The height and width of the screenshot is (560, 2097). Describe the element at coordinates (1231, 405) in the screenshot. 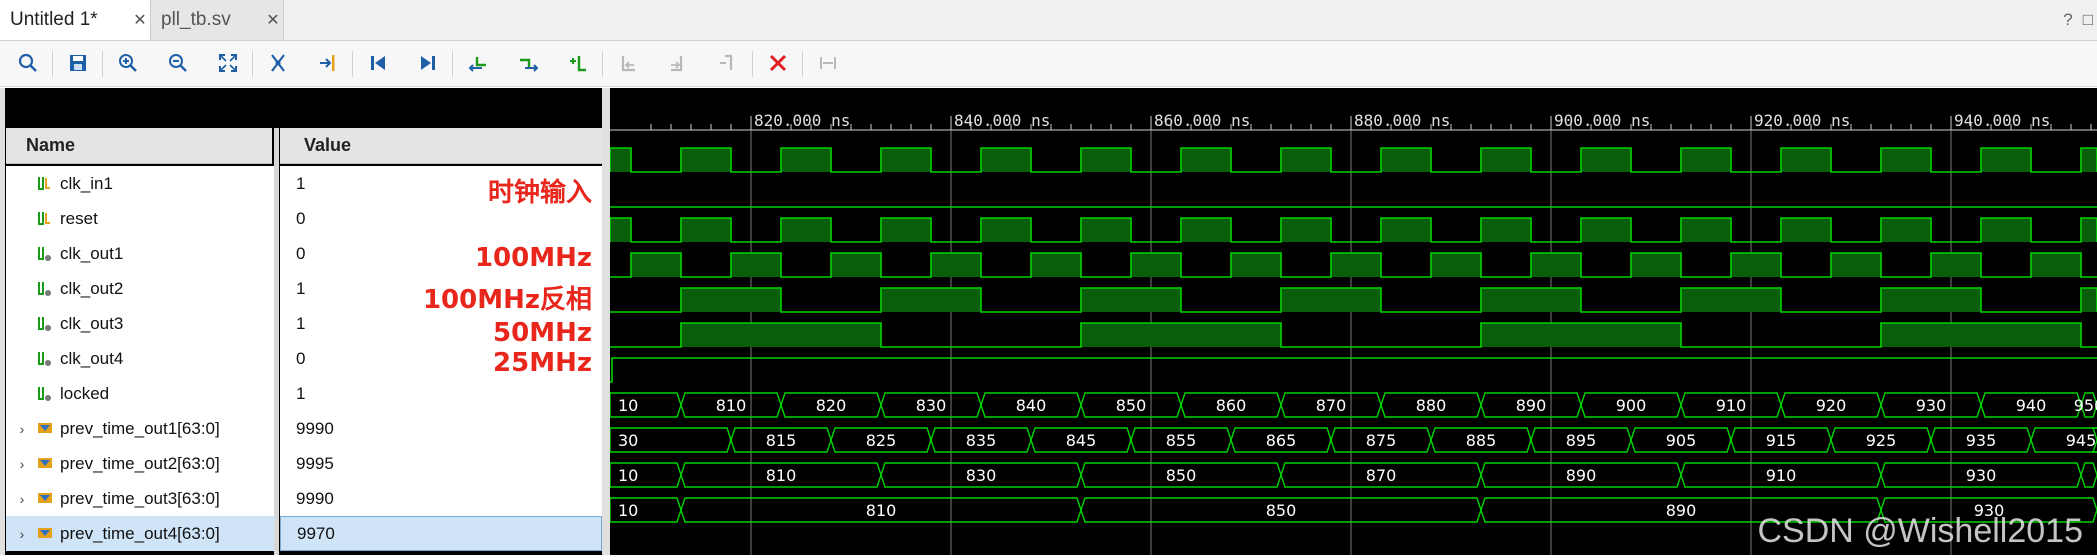

I see `bus-value-label: 860` at that location.